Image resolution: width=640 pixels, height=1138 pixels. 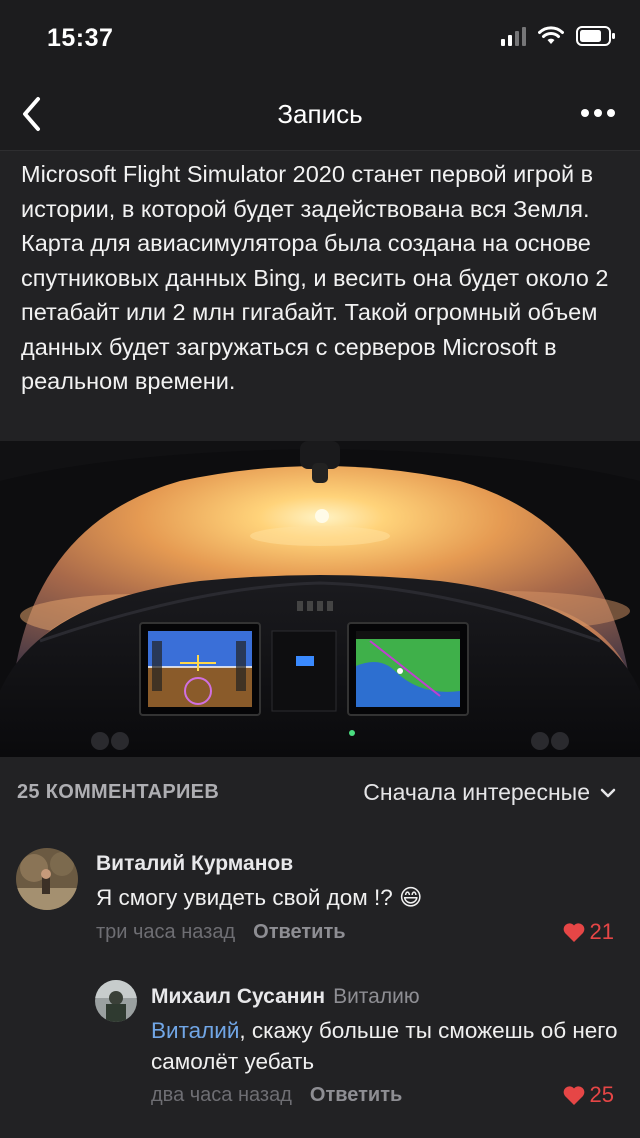 What do you see at coordinates (601, 1094) in the screenshot?
I see `like-count: 25` at bounding box center [601, 1094].